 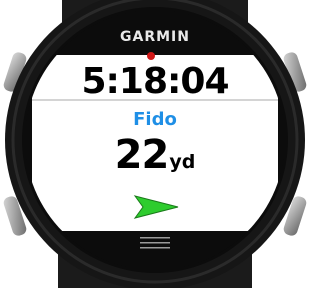 What do you see at coordinates (142, 155) in the screenshot?
I see `distance-value: 22` at bounding box center [142, 155].